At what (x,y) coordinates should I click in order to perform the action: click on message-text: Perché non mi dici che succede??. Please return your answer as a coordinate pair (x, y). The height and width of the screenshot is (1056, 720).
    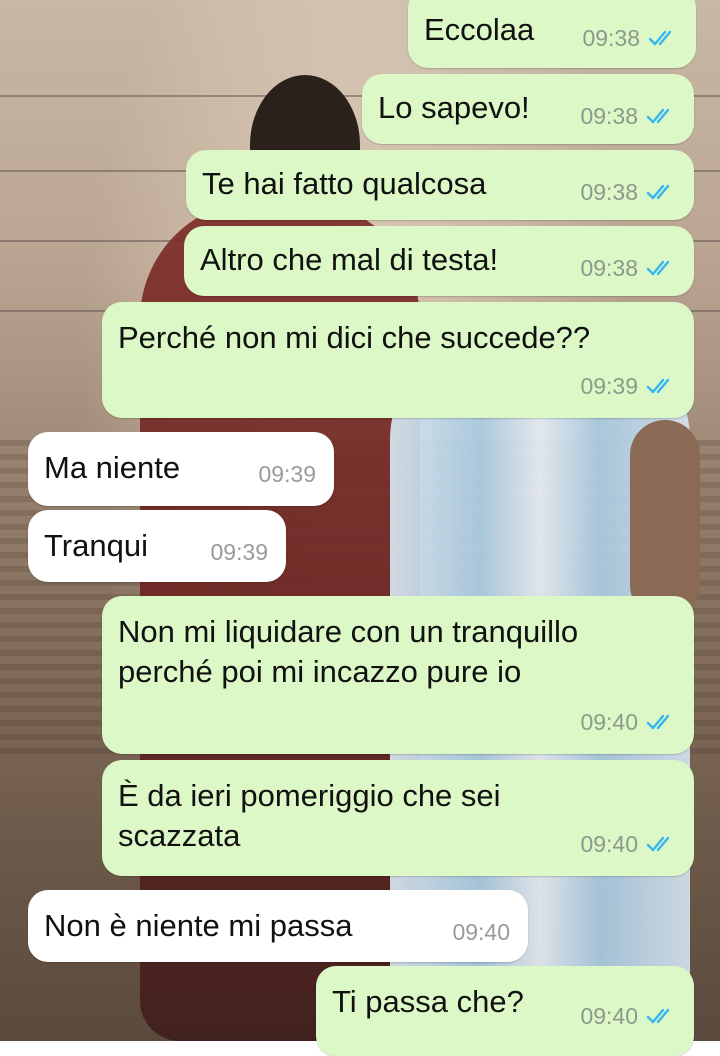
    Looking at the image, I should click on (354, 337).